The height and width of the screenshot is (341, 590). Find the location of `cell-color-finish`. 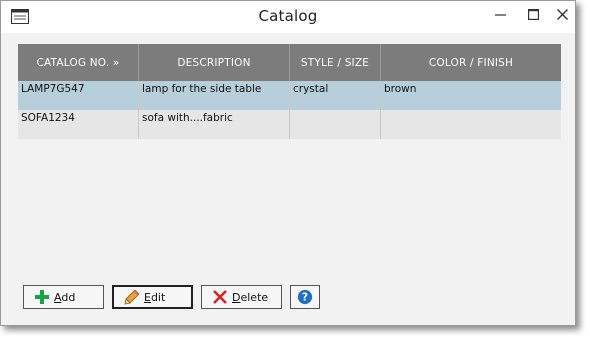

cell-color-finish is located at coordinates (471, 124).